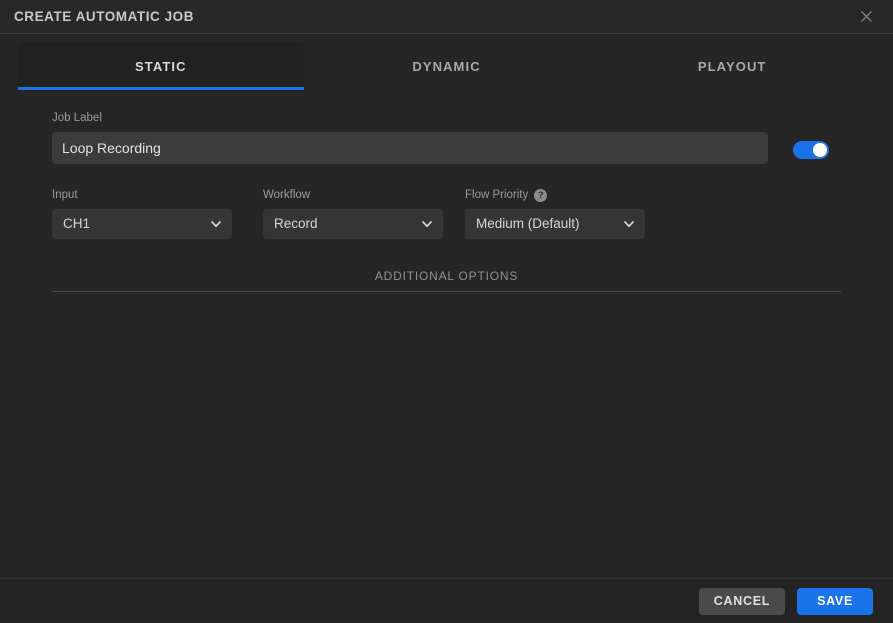 The image size is (893, 623). What do you see at coordinates (446, 291) in the screenshot?
I see `additional-options-divider` at bounding box center [446, 291].